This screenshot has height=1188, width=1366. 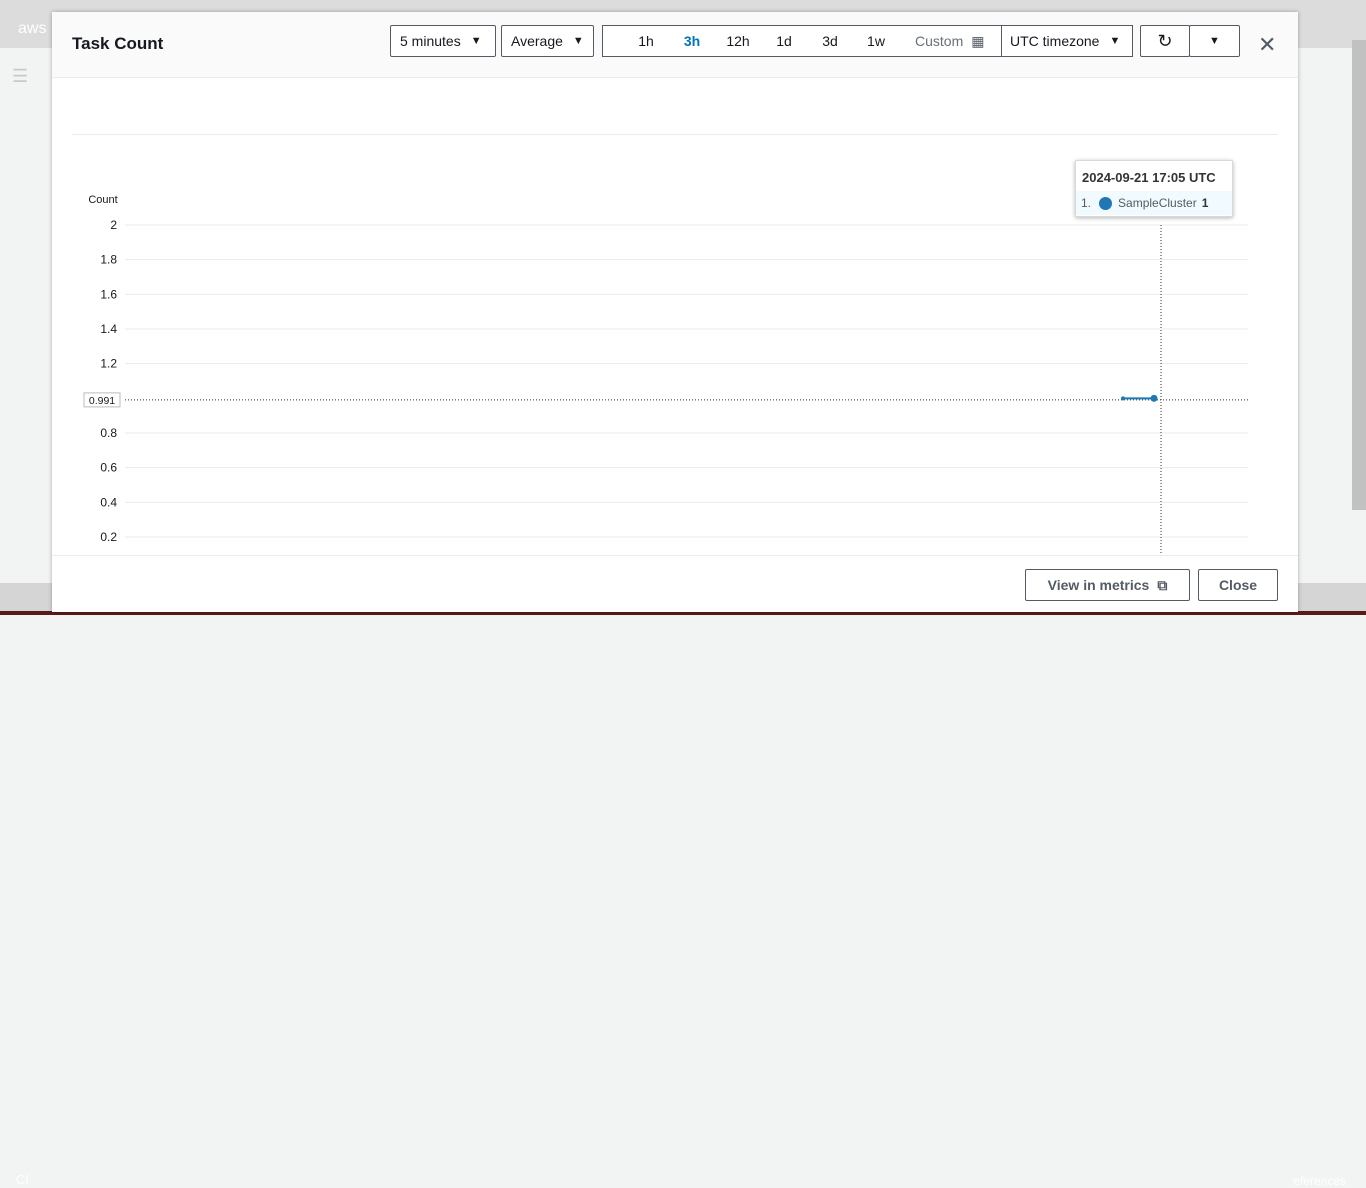 I want to click on view-in-metrics-button: View in metrics ⧉, so click(x=1107, y=585).